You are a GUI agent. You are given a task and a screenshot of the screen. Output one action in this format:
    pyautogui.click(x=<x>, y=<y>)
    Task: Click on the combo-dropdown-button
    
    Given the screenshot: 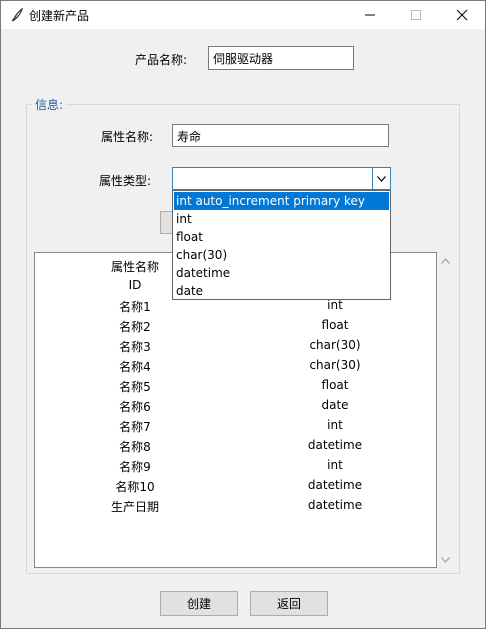 What is the action you would take?
    pyautogui.click(x=381, y=178)
    